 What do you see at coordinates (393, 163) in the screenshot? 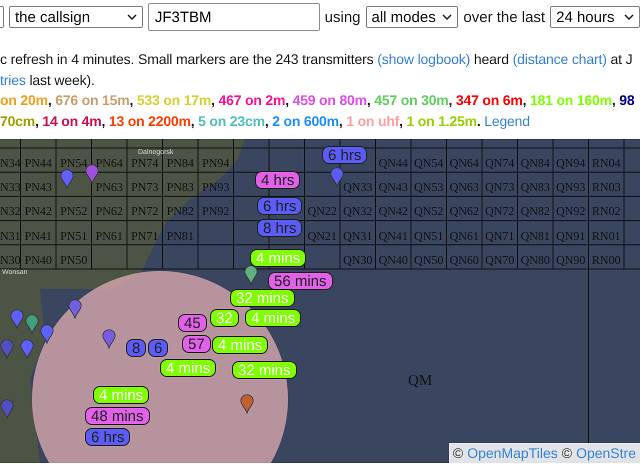
I see `grid-square-label: QN44` at bounding box center [393, 163].